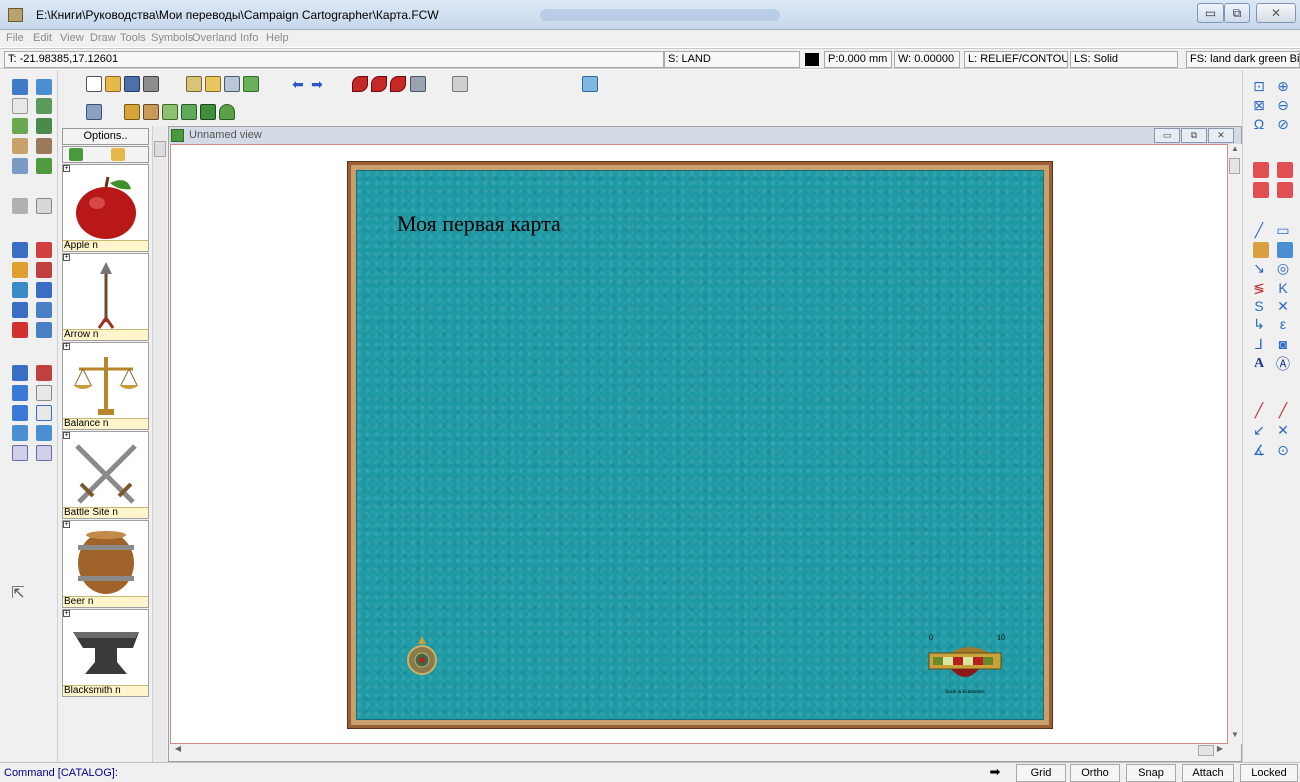 The height and width of the screenshot is (782, 1300). Describe the element at coordinates (590, 84) in the screenshot. I see `render-icon` at that location.